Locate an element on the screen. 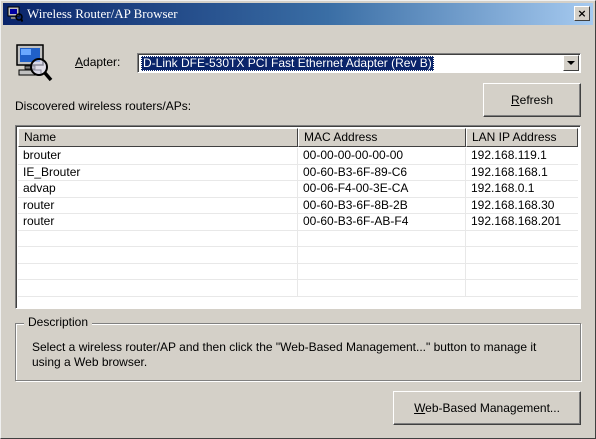  cell-ip: 192.168.168.1 is located at coordinates (509, 171).